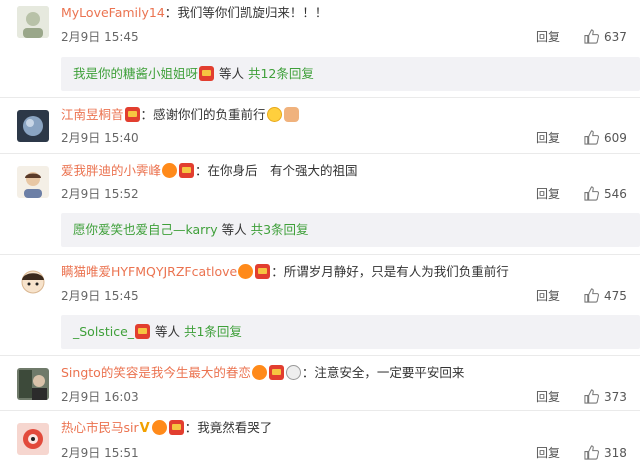 The image size is (640, 476). Describe the element at coordinates (103, 331) in the screenshot. I see `reply-user-link: _Solstice_` at that location.